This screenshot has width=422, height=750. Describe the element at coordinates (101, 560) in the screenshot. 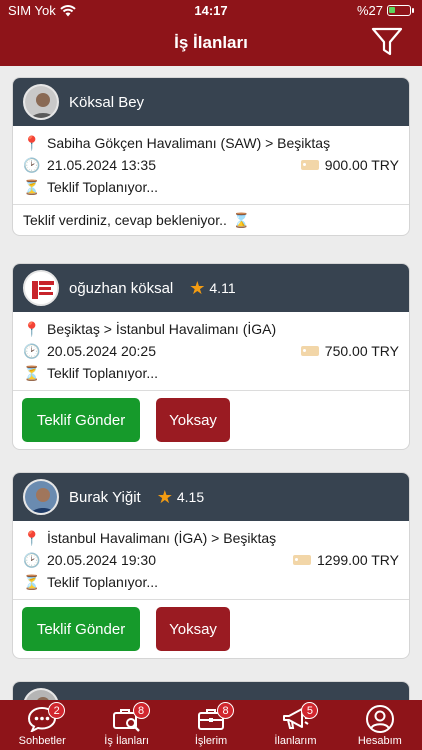

I see `datetime-text: 20.05.2024 19:30` at that location.